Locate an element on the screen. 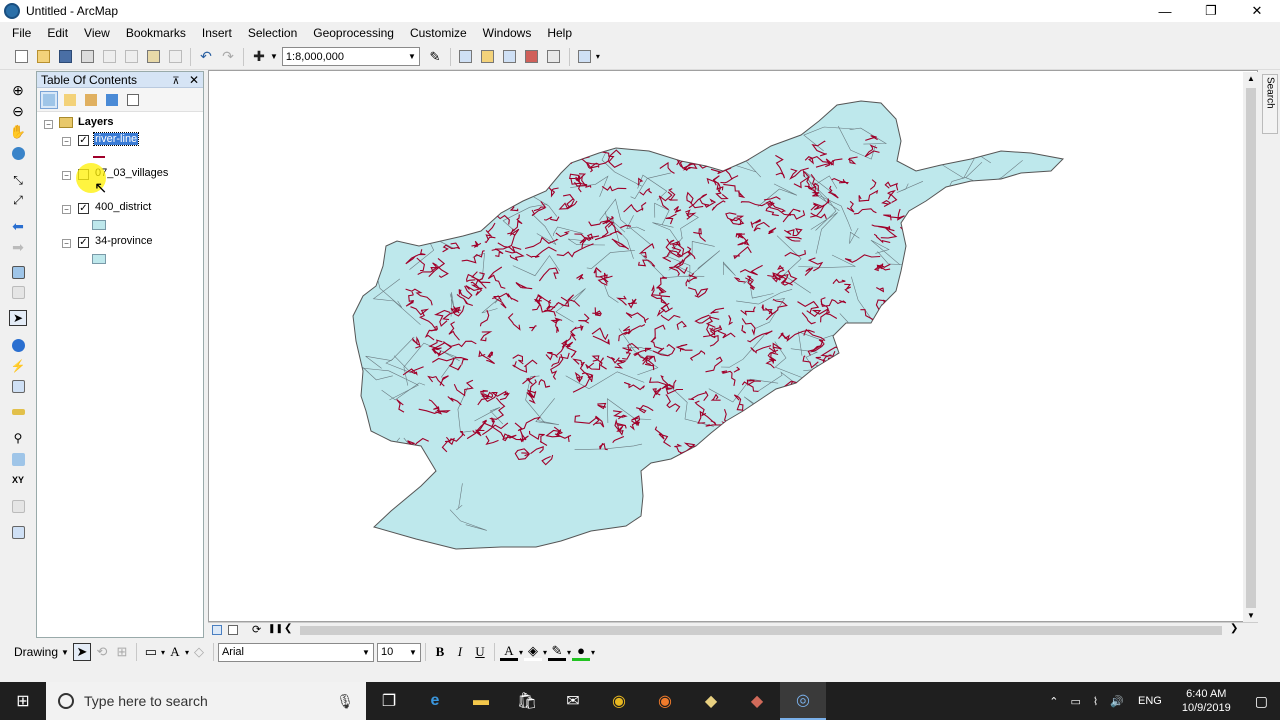 The image size is (1280, 720). edit-vertices-icon: ◇ is located at coordinates (199, 652).